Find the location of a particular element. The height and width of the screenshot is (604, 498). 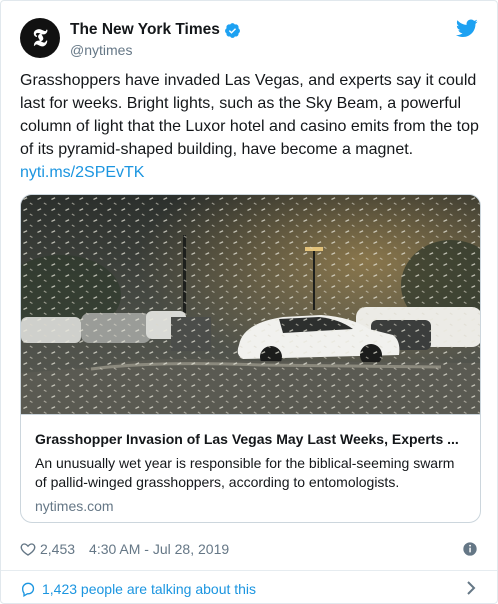

avatar: 𝕿 is located at coordinates (40, 38).